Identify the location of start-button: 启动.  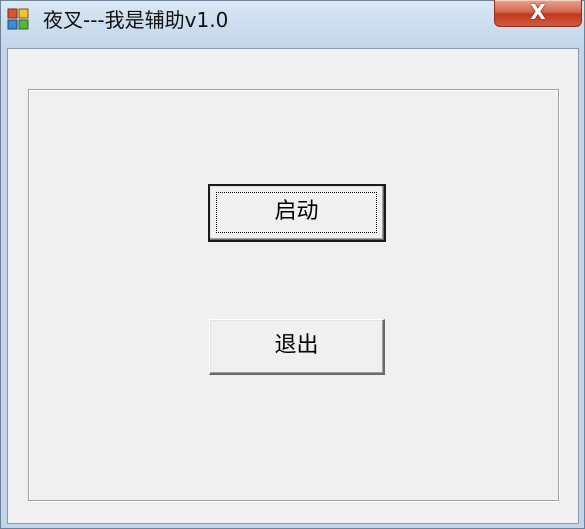
(297, 213).